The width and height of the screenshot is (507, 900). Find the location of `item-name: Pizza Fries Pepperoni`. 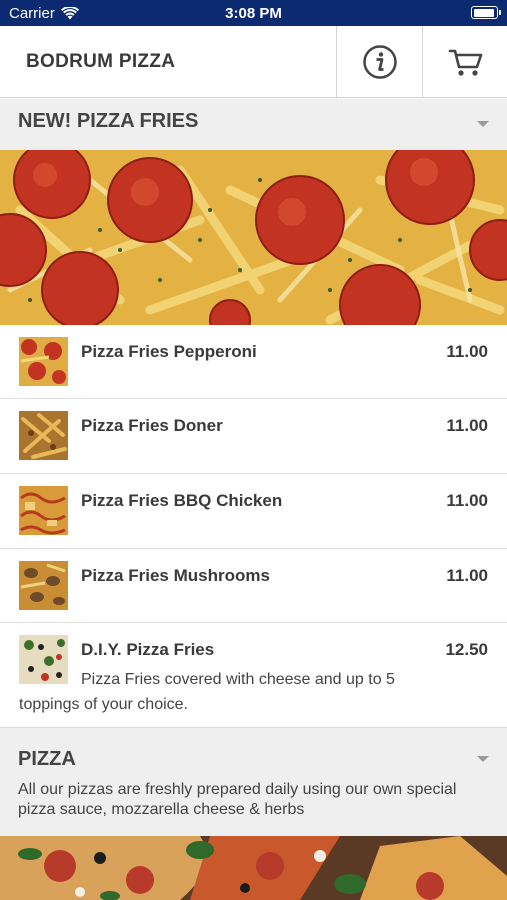

item-name: Pizza Fries Pepperoni is located at coordinates (169, 351).